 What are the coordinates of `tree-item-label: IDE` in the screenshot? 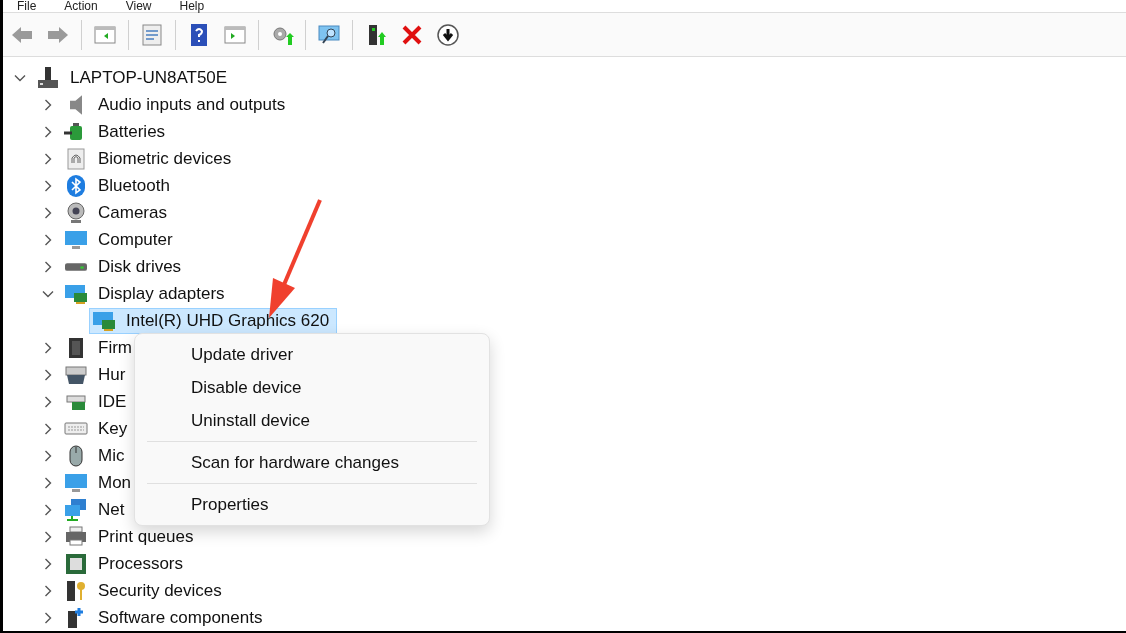 It's located at (112, 401).